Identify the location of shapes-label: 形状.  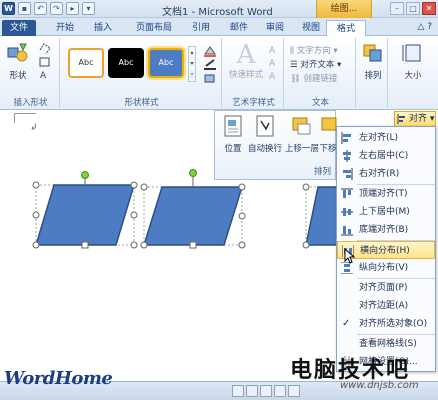
(18, 76).